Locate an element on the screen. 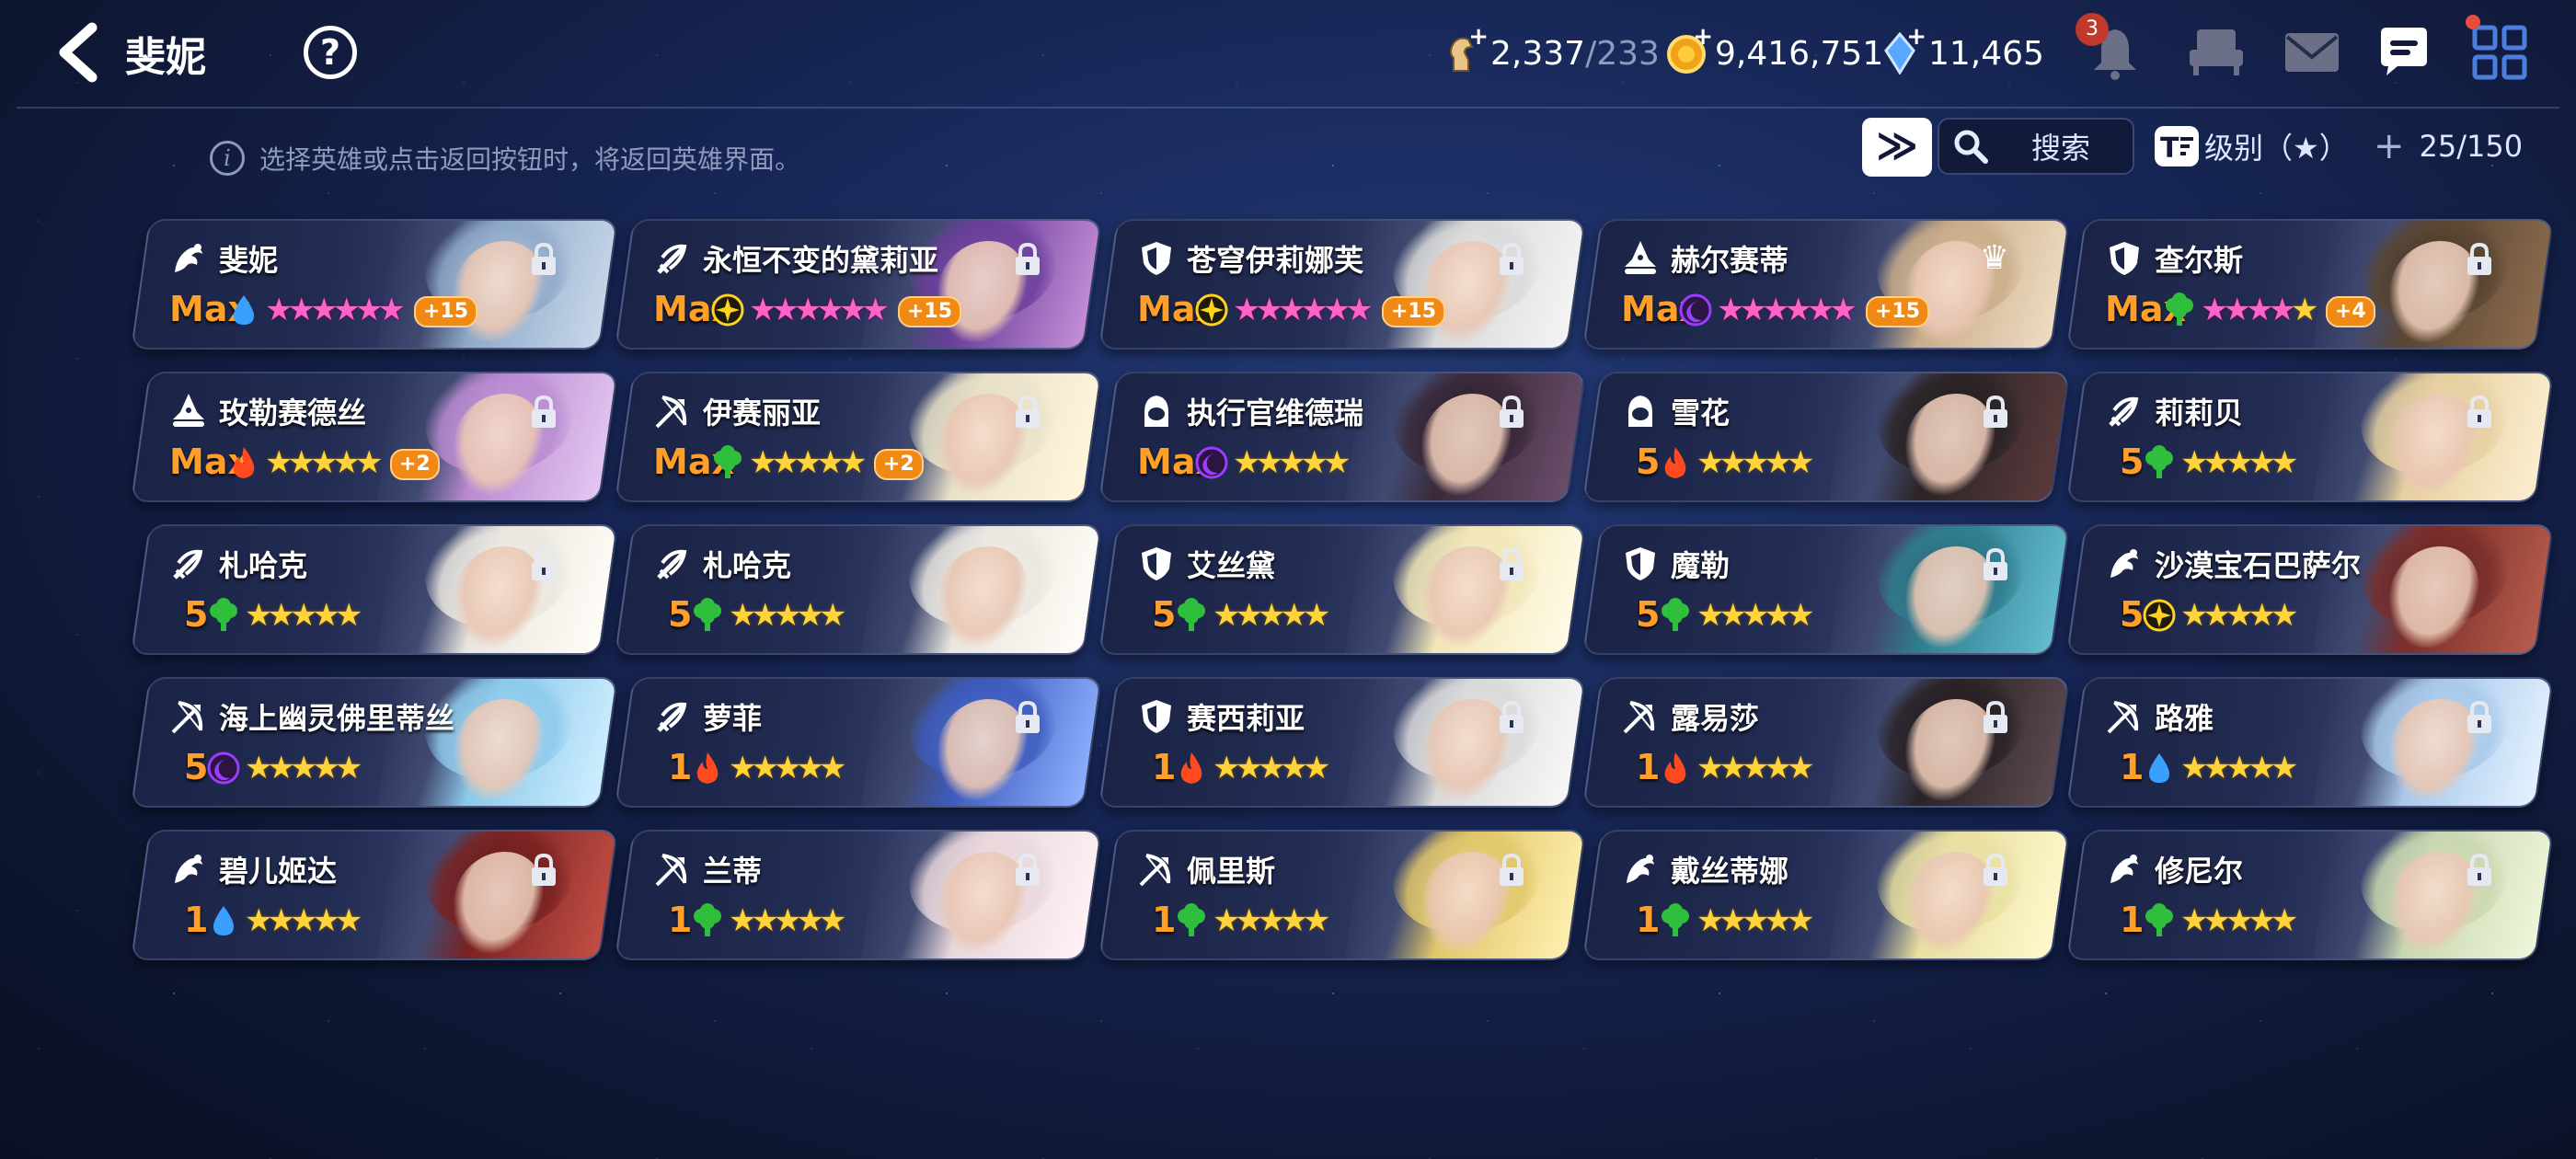 The height and width of the screenshot is (1159, 2576). hero-card: 雪花 5 ★ ★ ★ ★ ★ is located at coordinates (1826, 437).